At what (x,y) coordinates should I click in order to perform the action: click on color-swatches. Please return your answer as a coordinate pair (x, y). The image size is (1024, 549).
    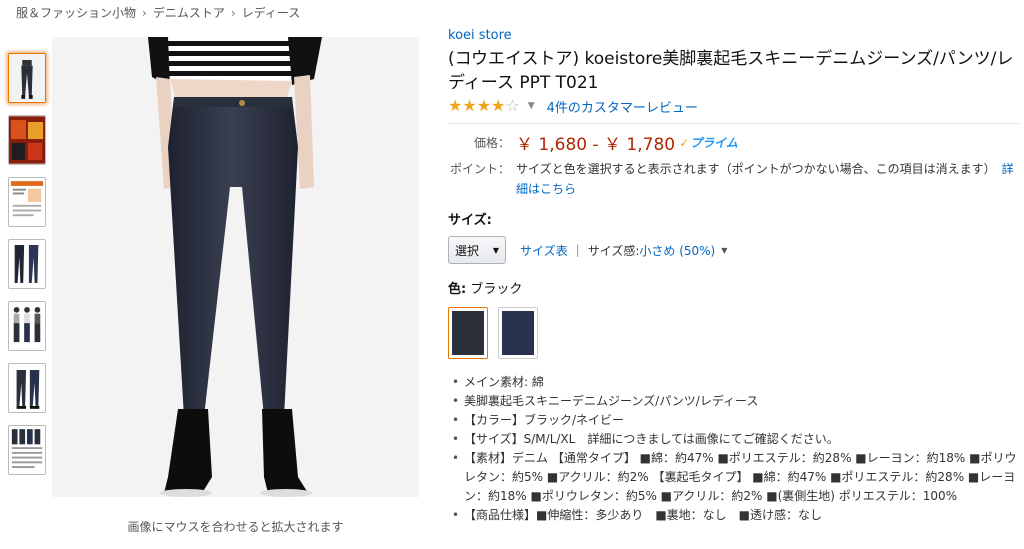
    Looking at the image, I should click on (734, 333).